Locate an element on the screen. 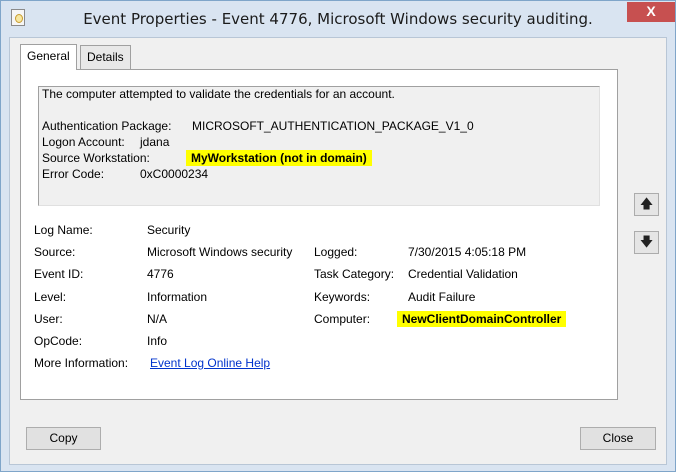 The image size is (676, 472). arrow-down-icon: 🡇 is located at coordinates (646, 241).